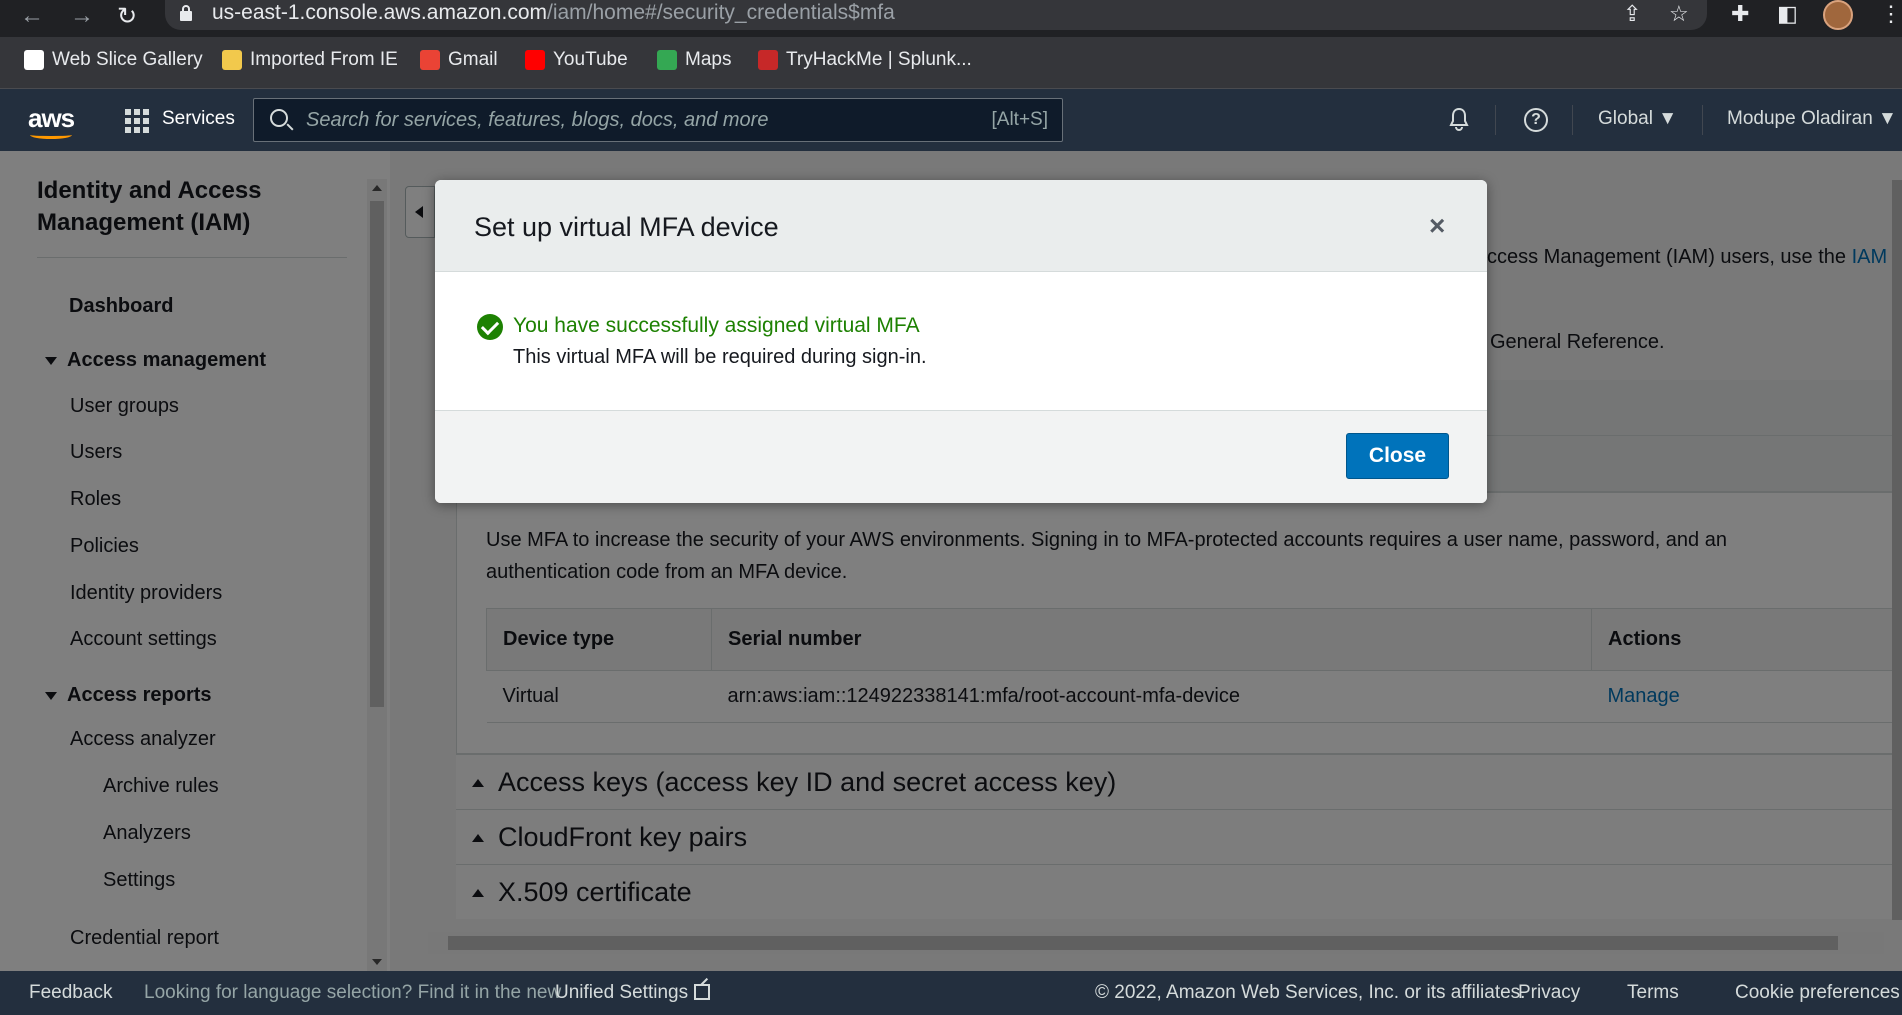 The height and width of the screenshot is (1015, 1902). What do you see at coordinates (82, 16) in the screenshot?
I see `forward-arrow-icon: →` at bounding box center [82, 16].